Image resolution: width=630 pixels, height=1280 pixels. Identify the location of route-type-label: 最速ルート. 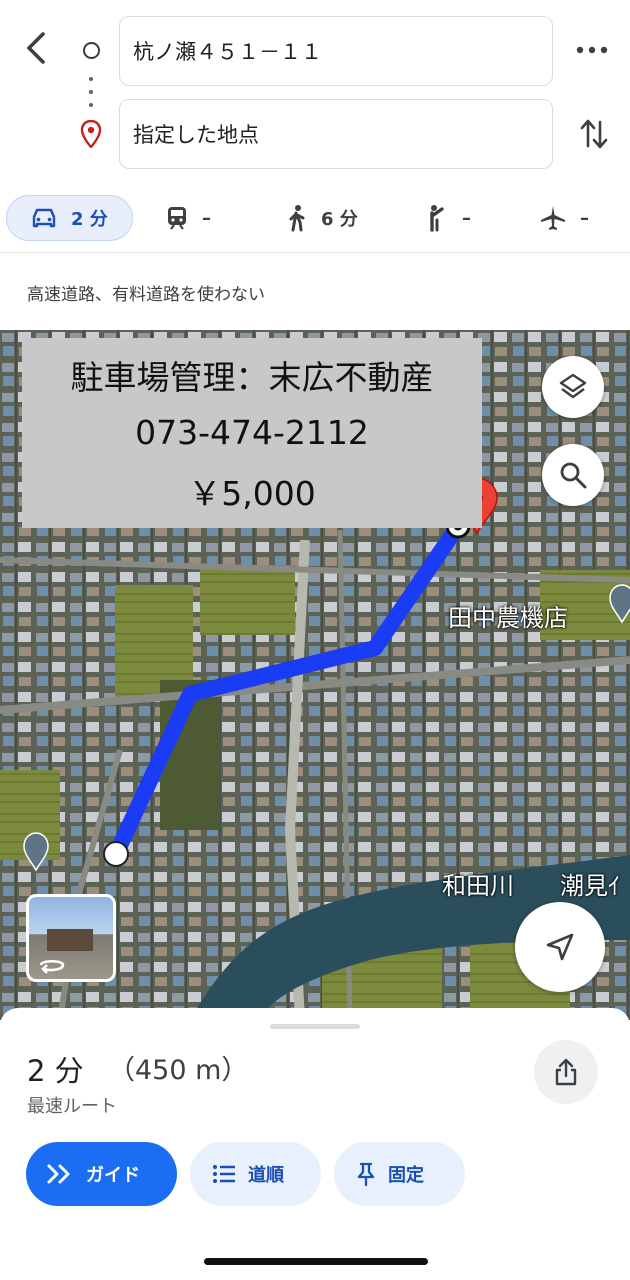
(72, 1106).